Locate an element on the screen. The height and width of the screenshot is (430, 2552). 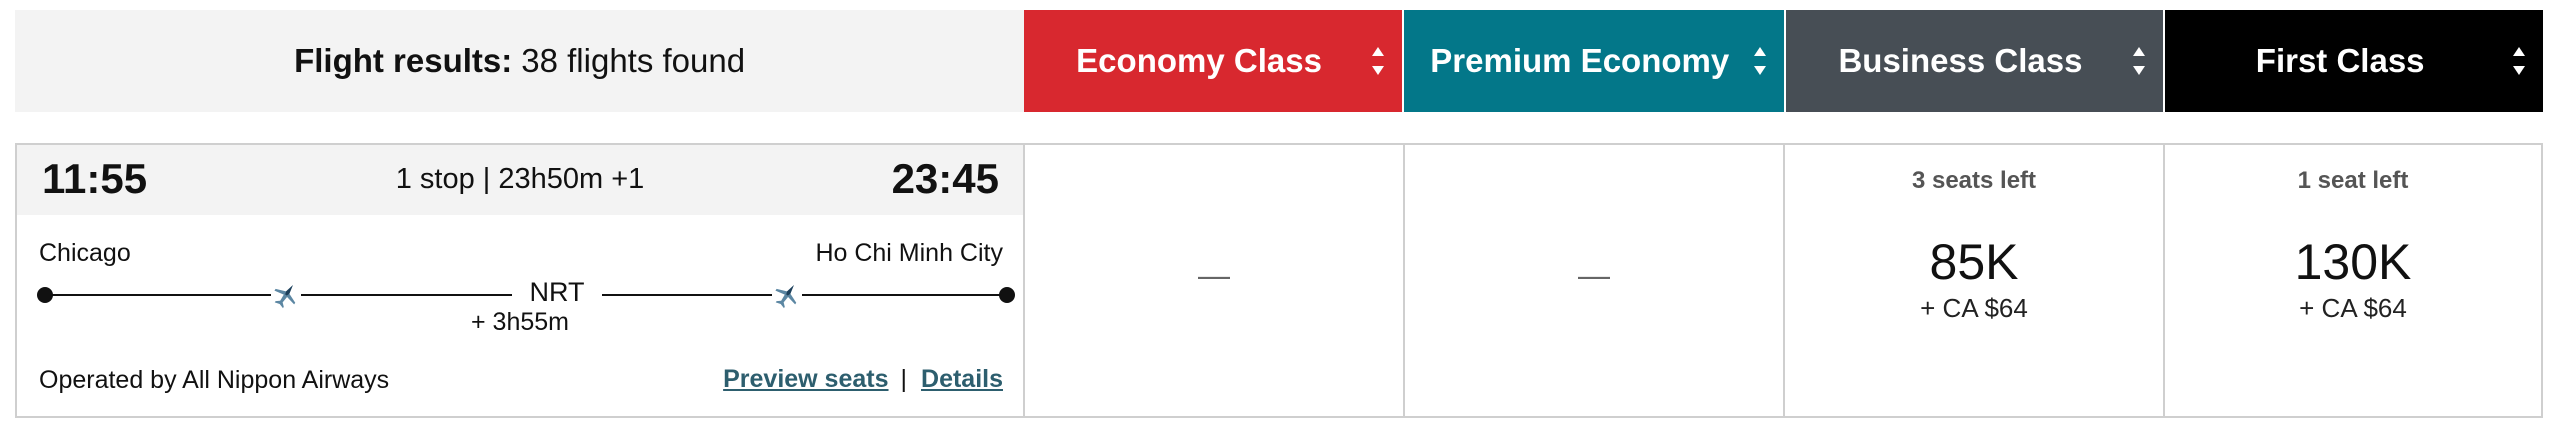
seats-left: 1 seat left is located at coordinates (2353, 180).